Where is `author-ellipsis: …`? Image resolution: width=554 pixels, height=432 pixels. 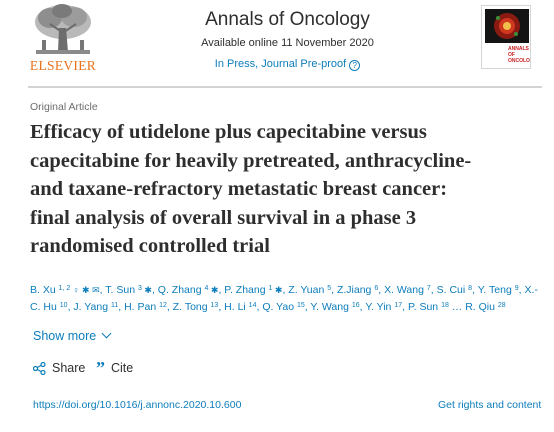
author-ellipsis: … is located at coordinates (457, 306).